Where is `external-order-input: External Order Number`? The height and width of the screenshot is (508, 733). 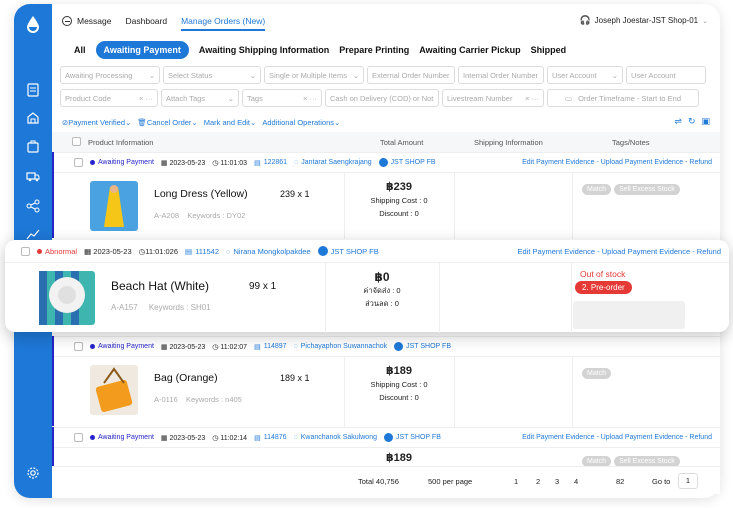
external-order-input: External Order Number is located at coordinates (411, 75).